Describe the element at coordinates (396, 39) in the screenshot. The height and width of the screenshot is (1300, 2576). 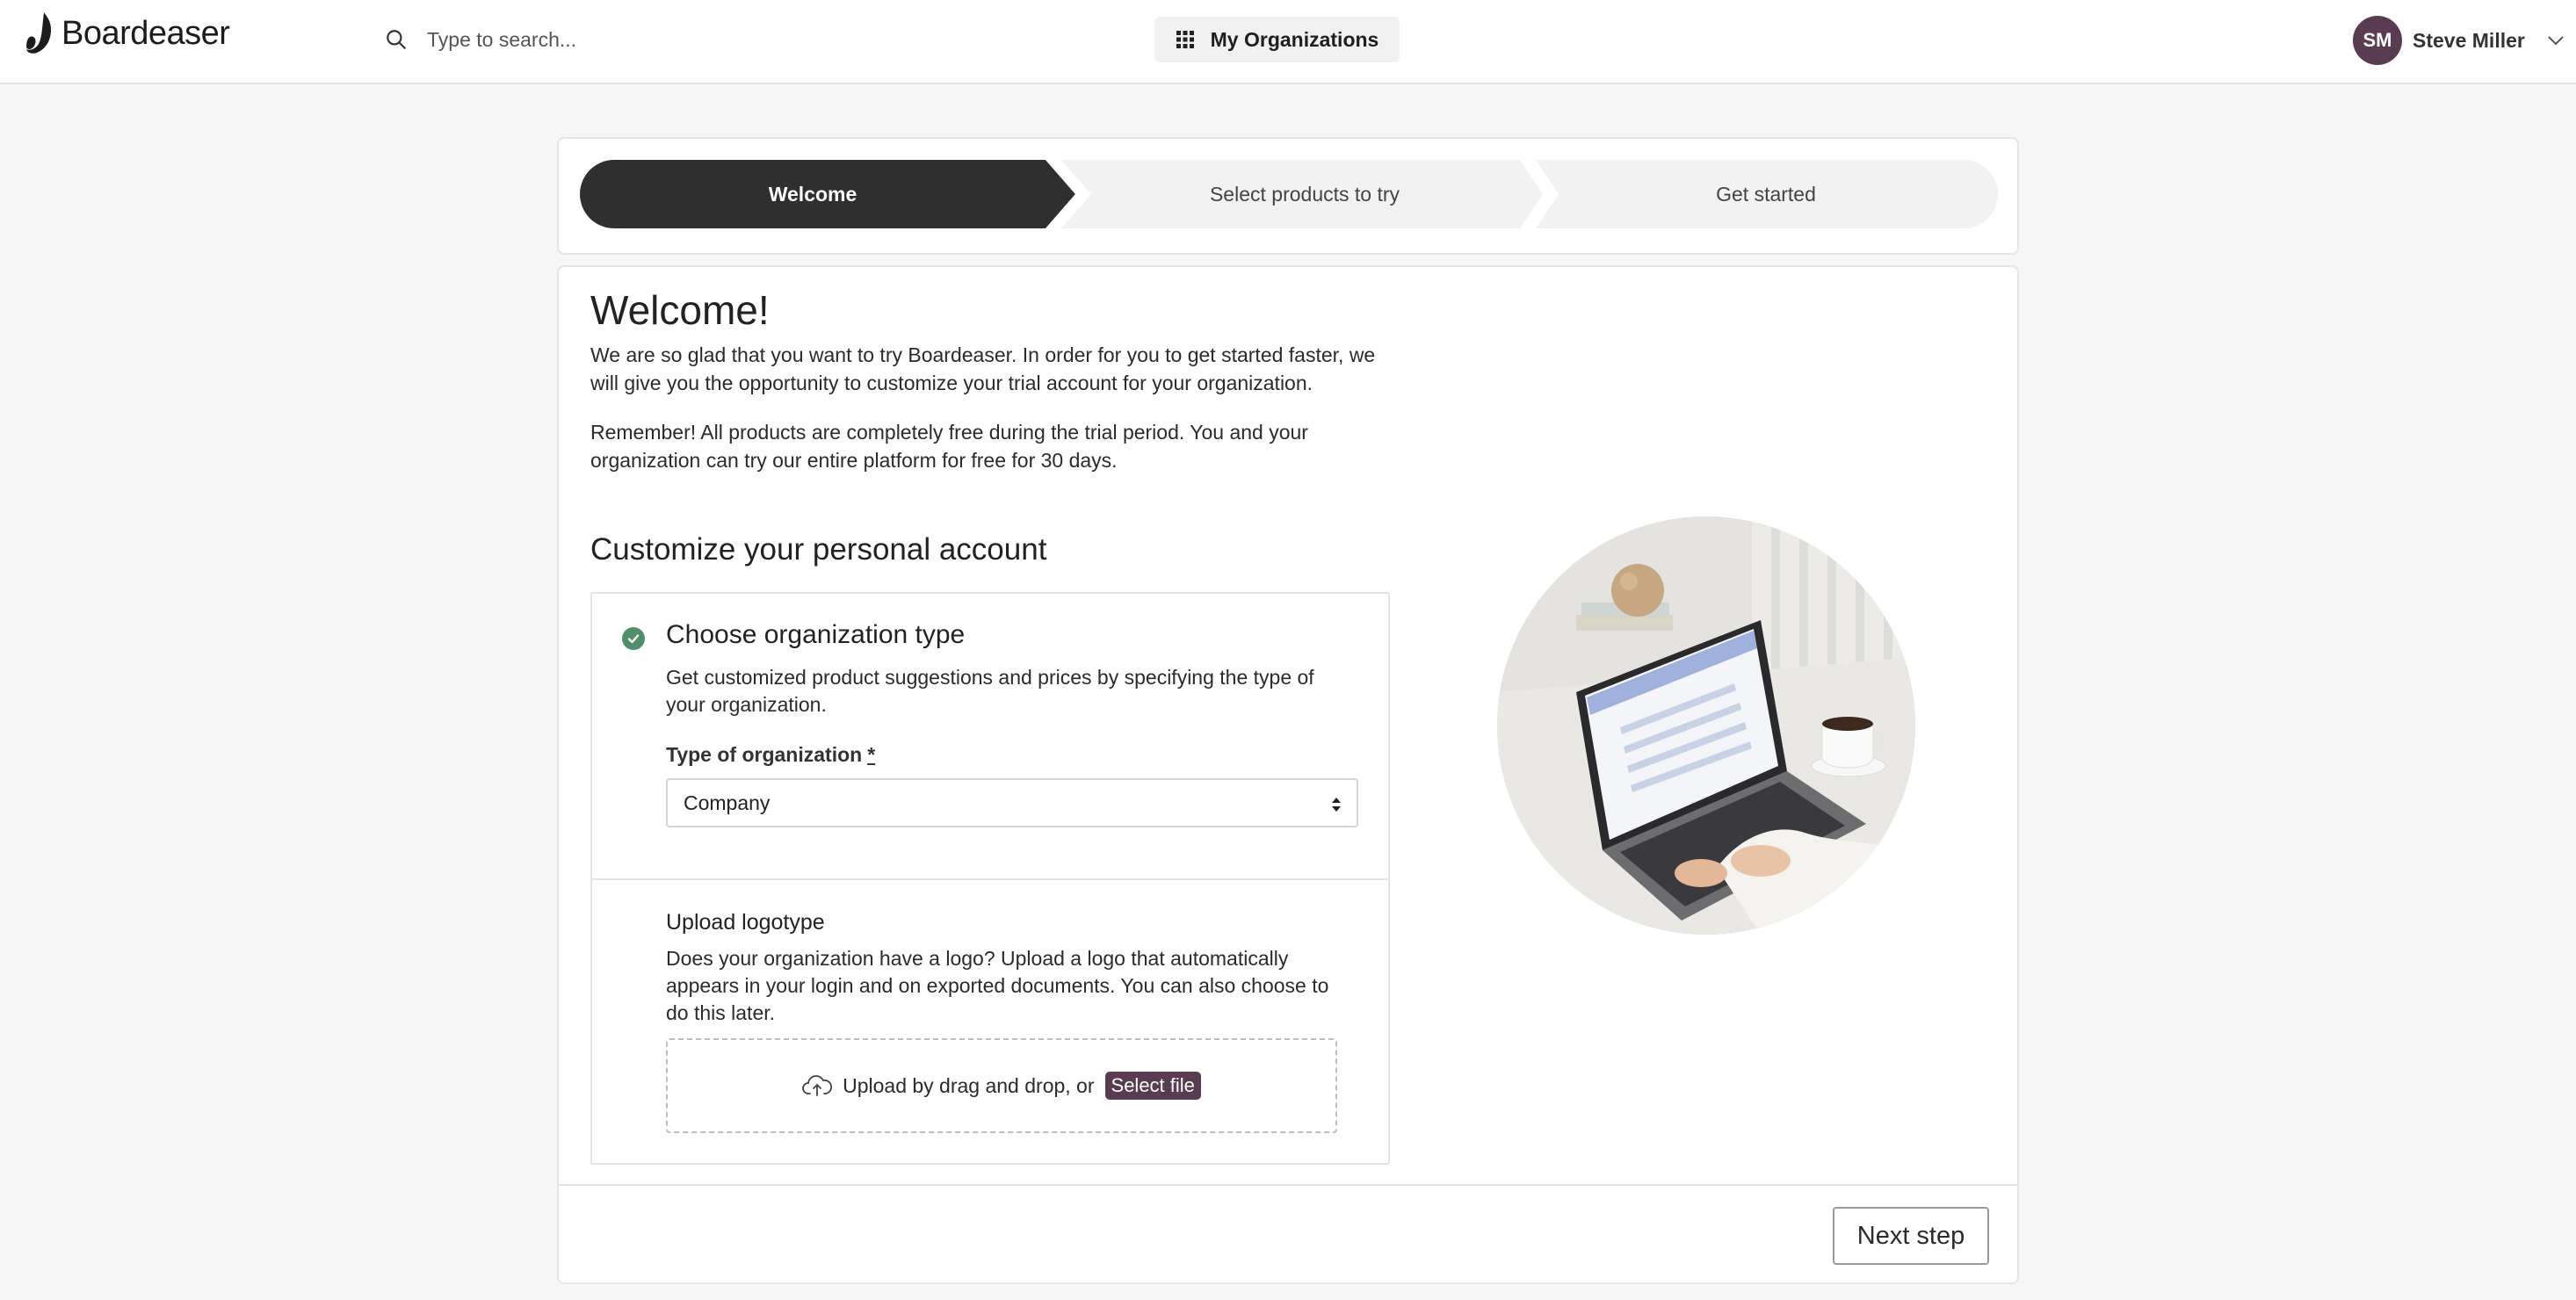
I see `search-icon` at that location.